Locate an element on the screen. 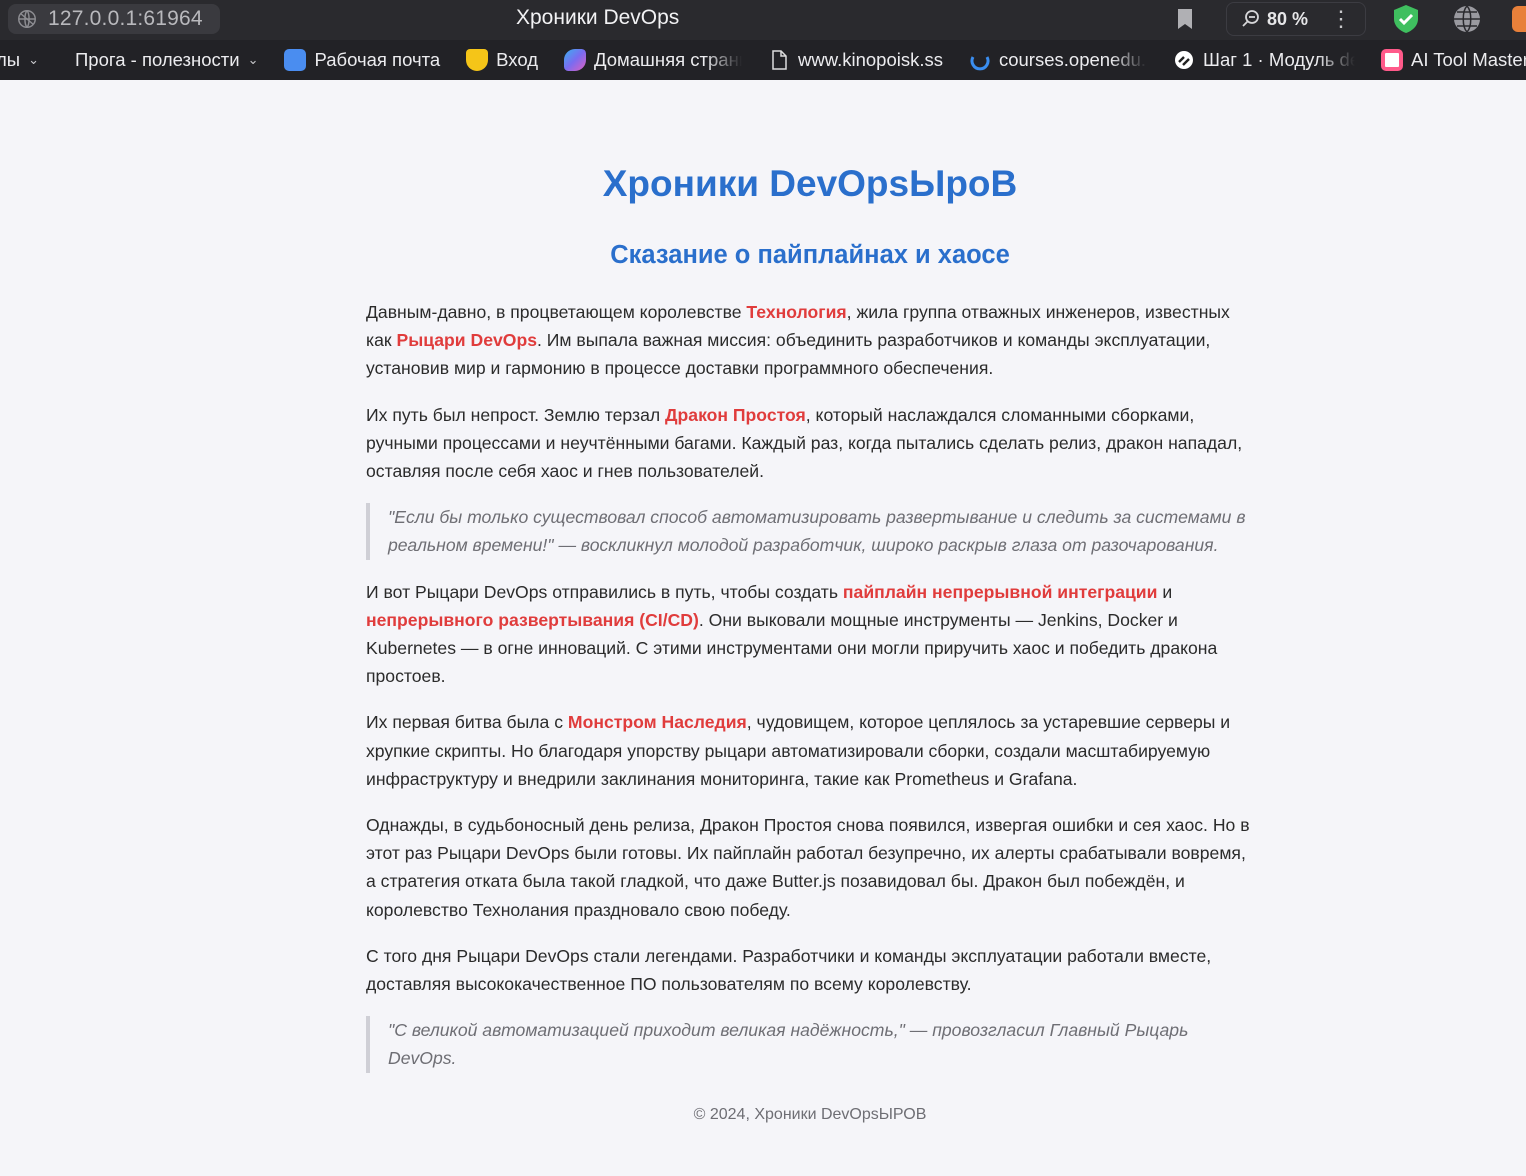  page-title: Хроники DevOpsЫроВ is located at coordinates (810, 183).